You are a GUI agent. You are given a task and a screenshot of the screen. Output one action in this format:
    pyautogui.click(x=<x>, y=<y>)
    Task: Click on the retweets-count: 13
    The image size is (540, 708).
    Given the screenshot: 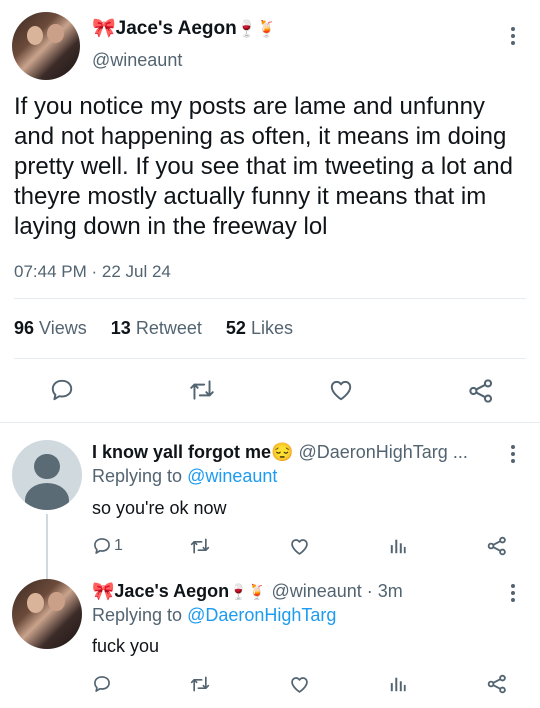 What is the action you would take?
    pyautogui.click(x=120, y=328)
    